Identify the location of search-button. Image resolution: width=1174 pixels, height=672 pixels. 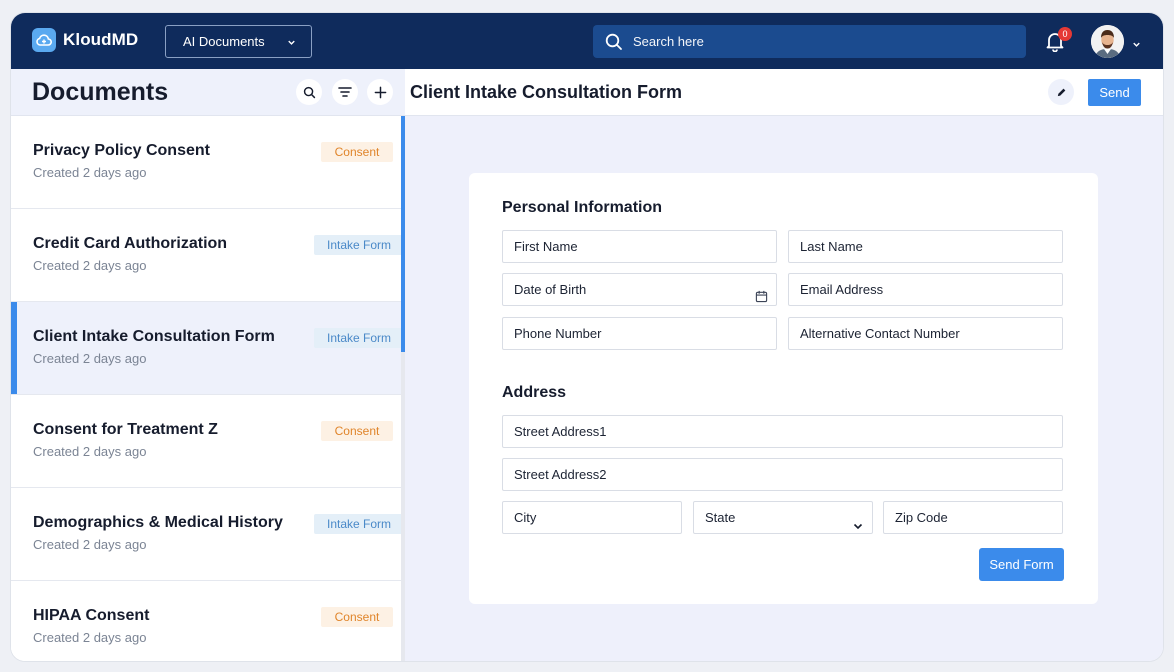
(309, 92).